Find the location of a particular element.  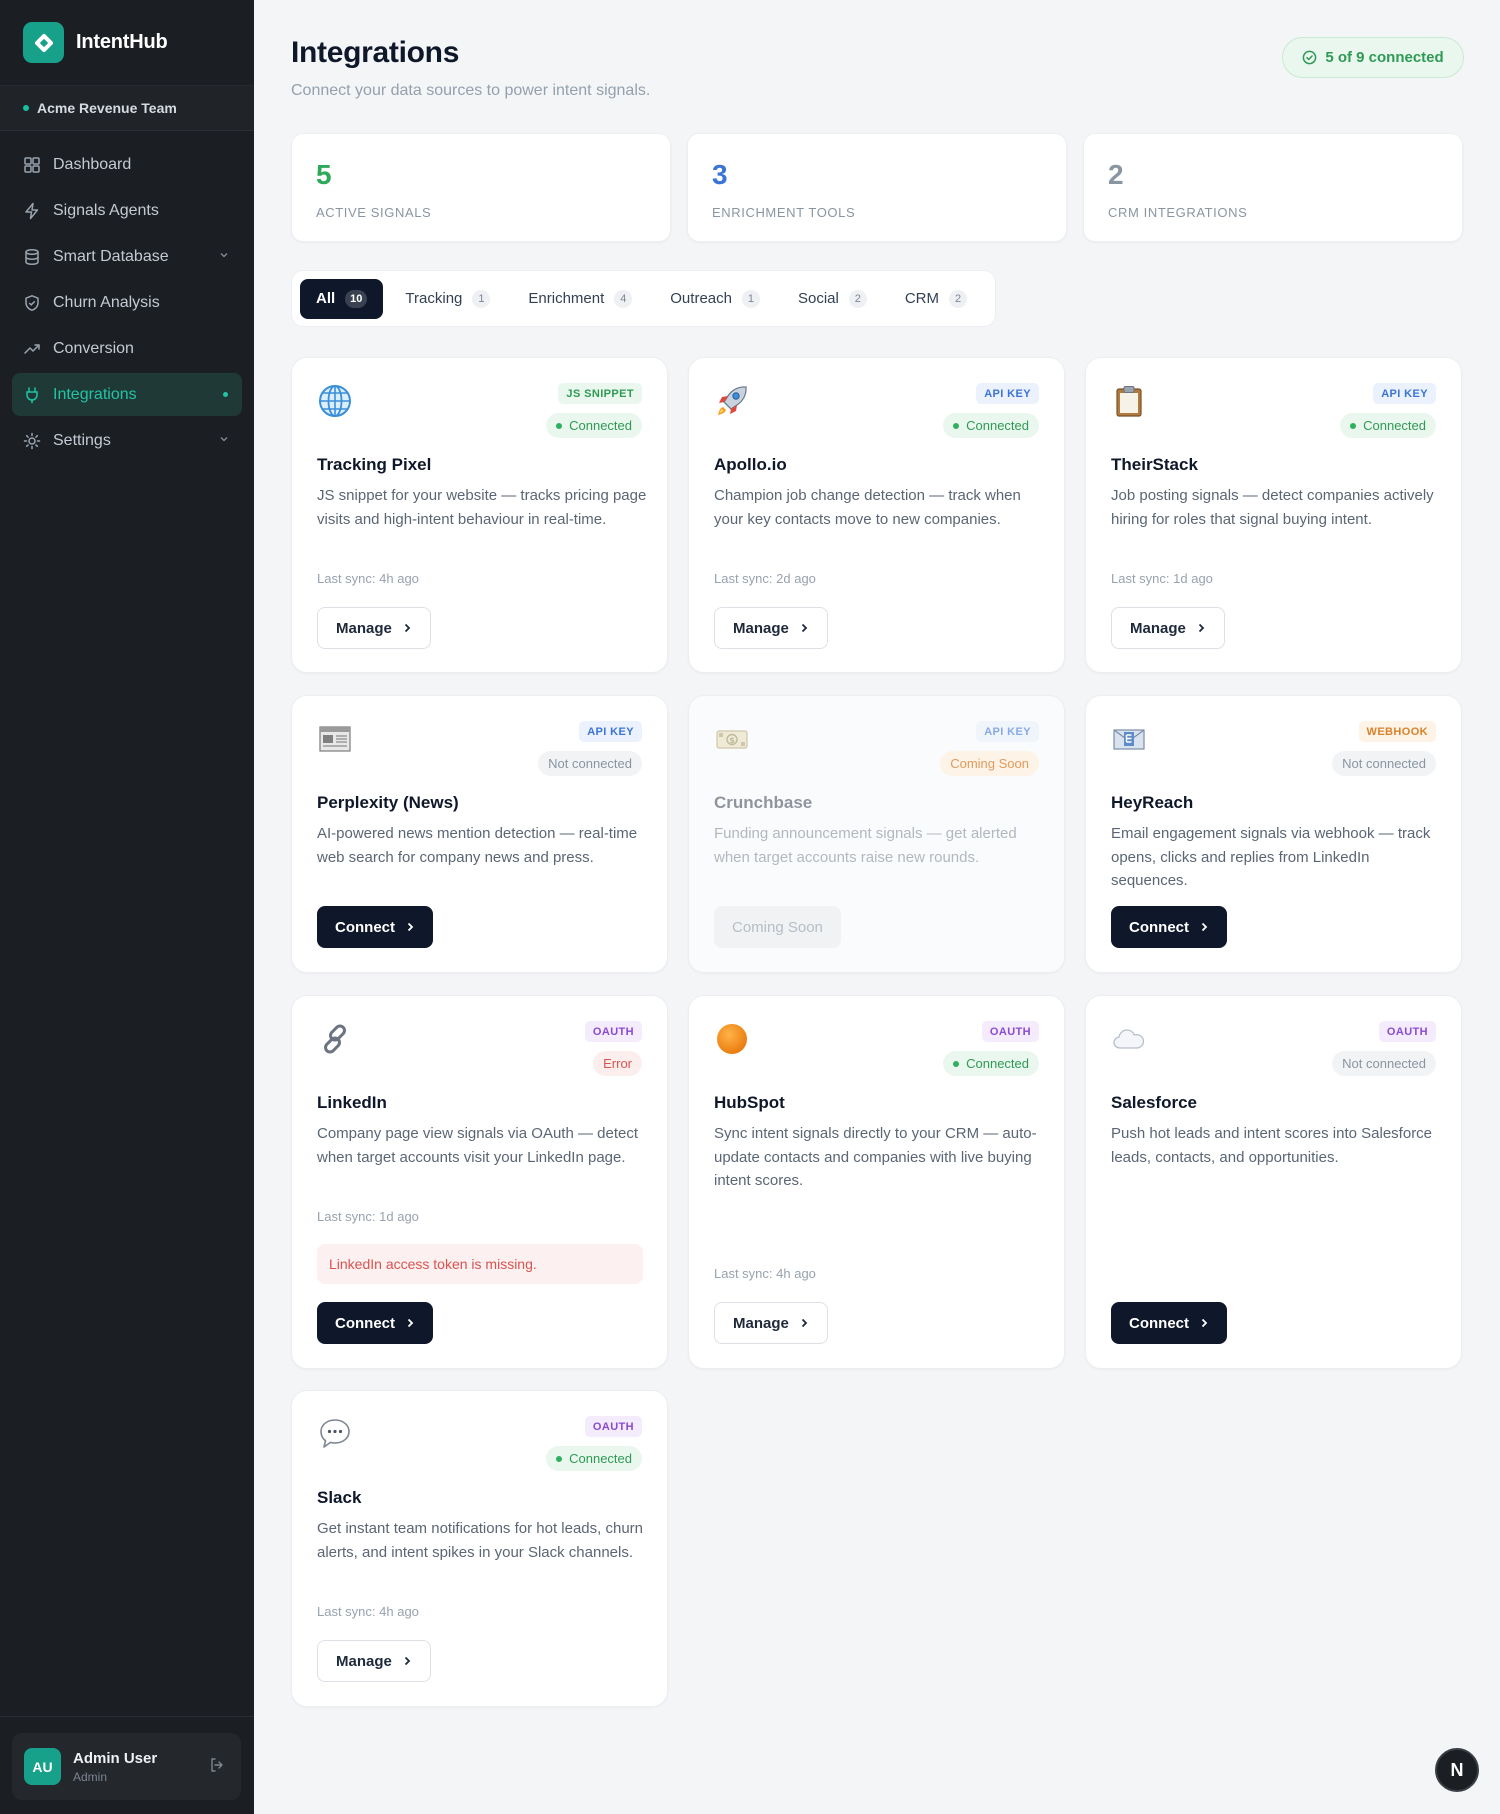

stat-value: 3 is located at coordinates (720, 174).